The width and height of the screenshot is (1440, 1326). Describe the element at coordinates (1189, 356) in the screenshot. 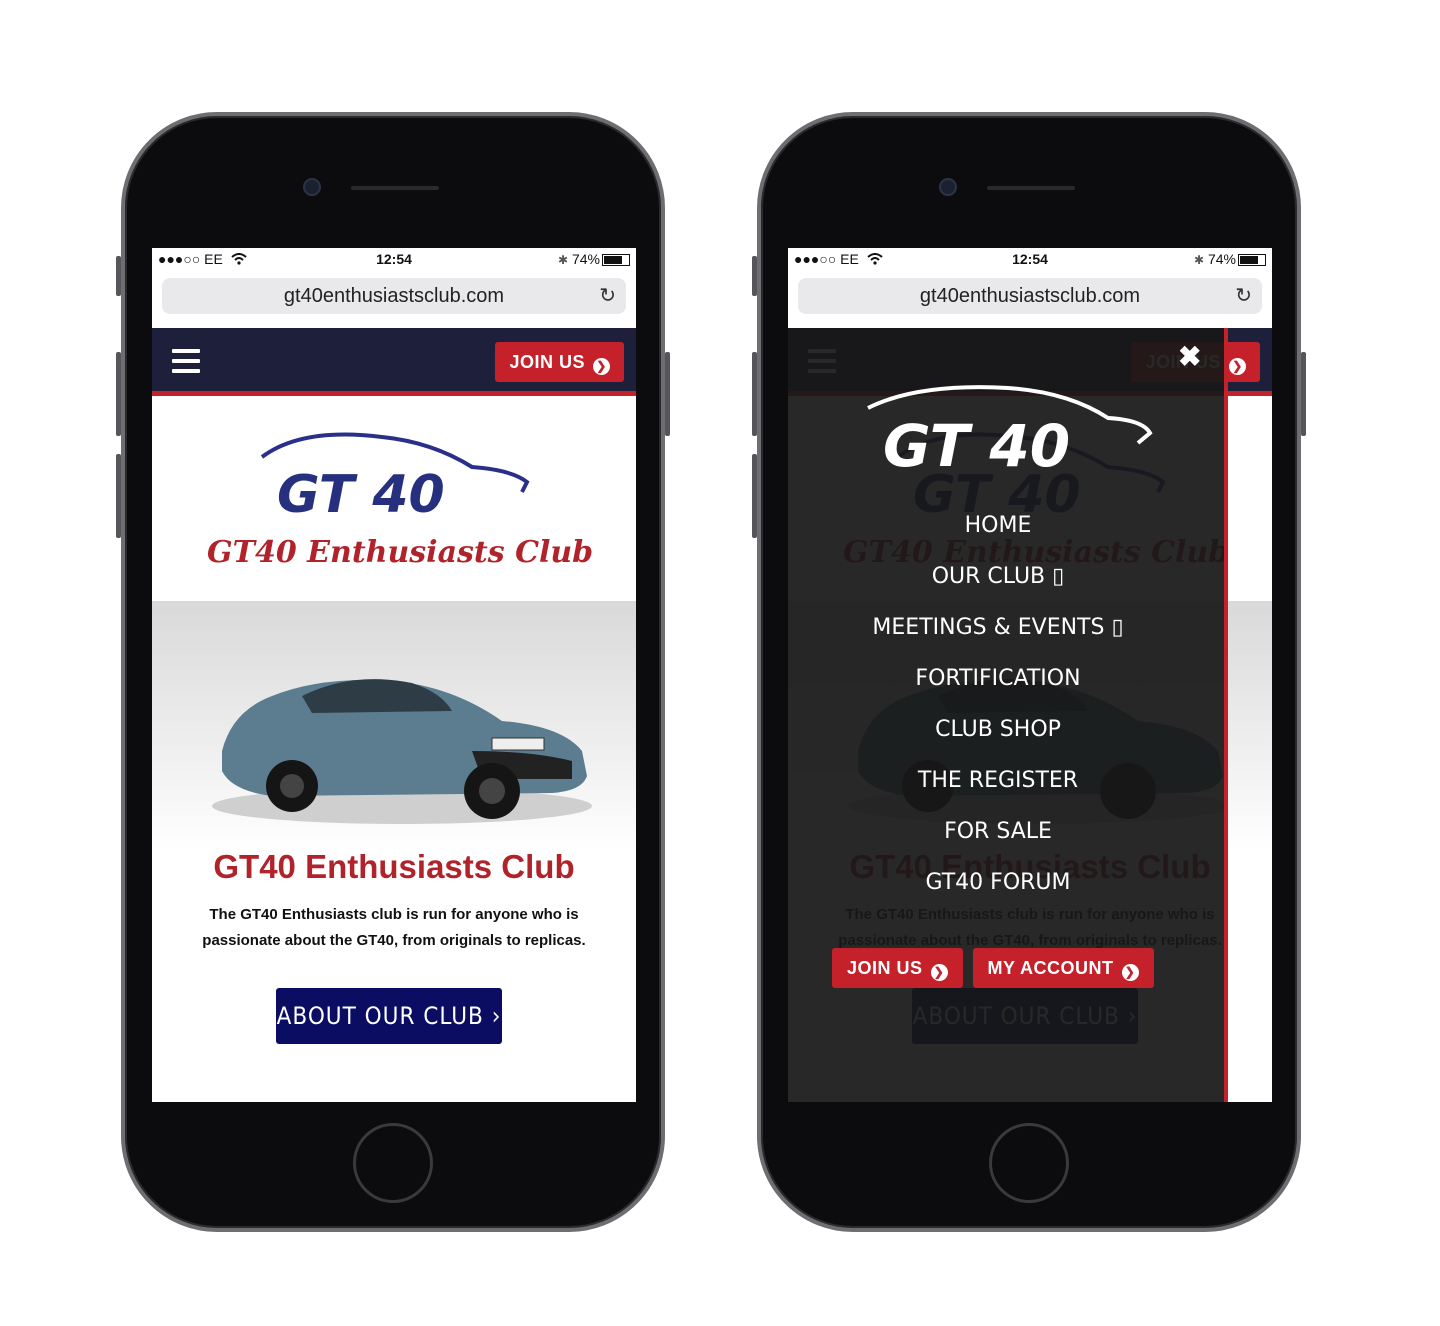

I see `close-icon: ✖` at that location.